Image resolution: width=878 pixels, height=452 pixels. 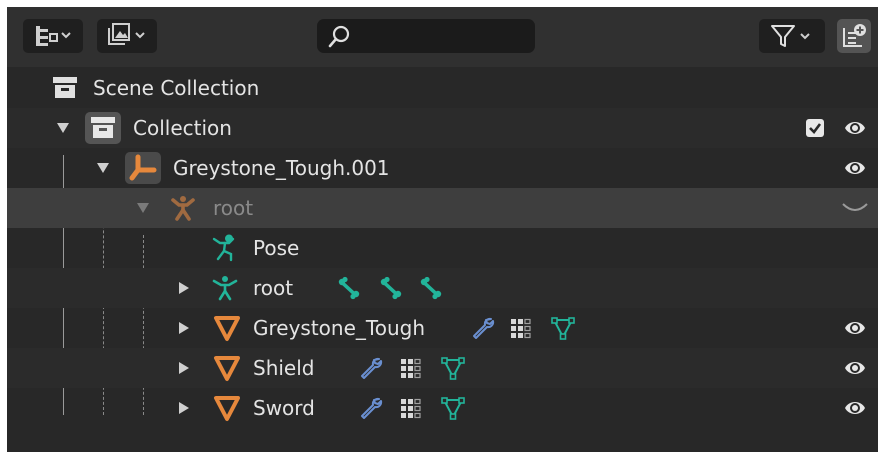 I want to click on outliner-view-icon, so click(x=53, y=36).